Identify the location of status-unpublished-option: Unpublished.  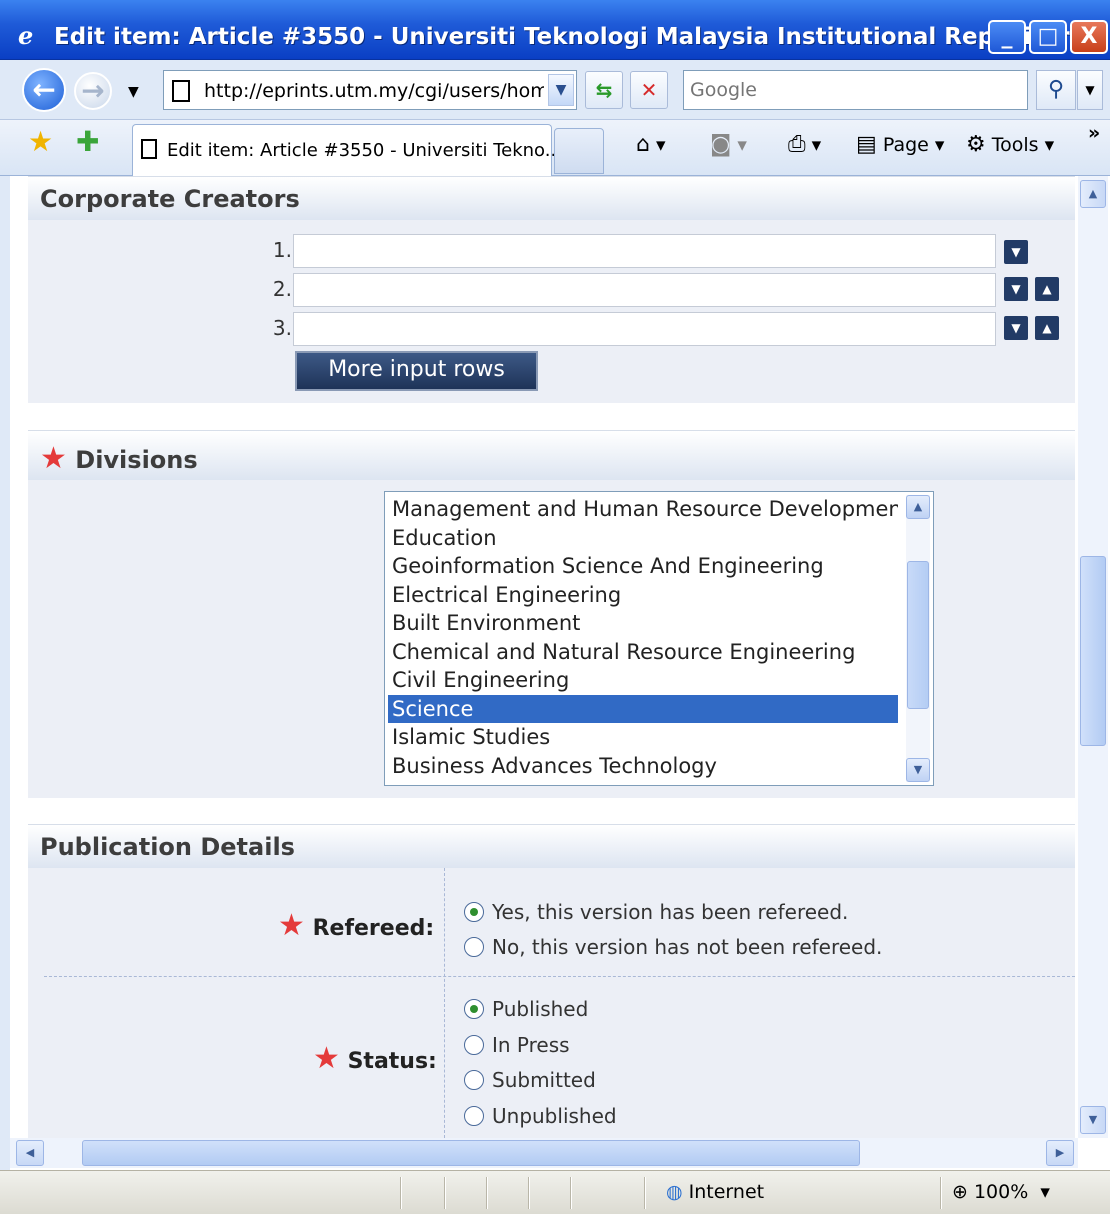
(540, 1116).